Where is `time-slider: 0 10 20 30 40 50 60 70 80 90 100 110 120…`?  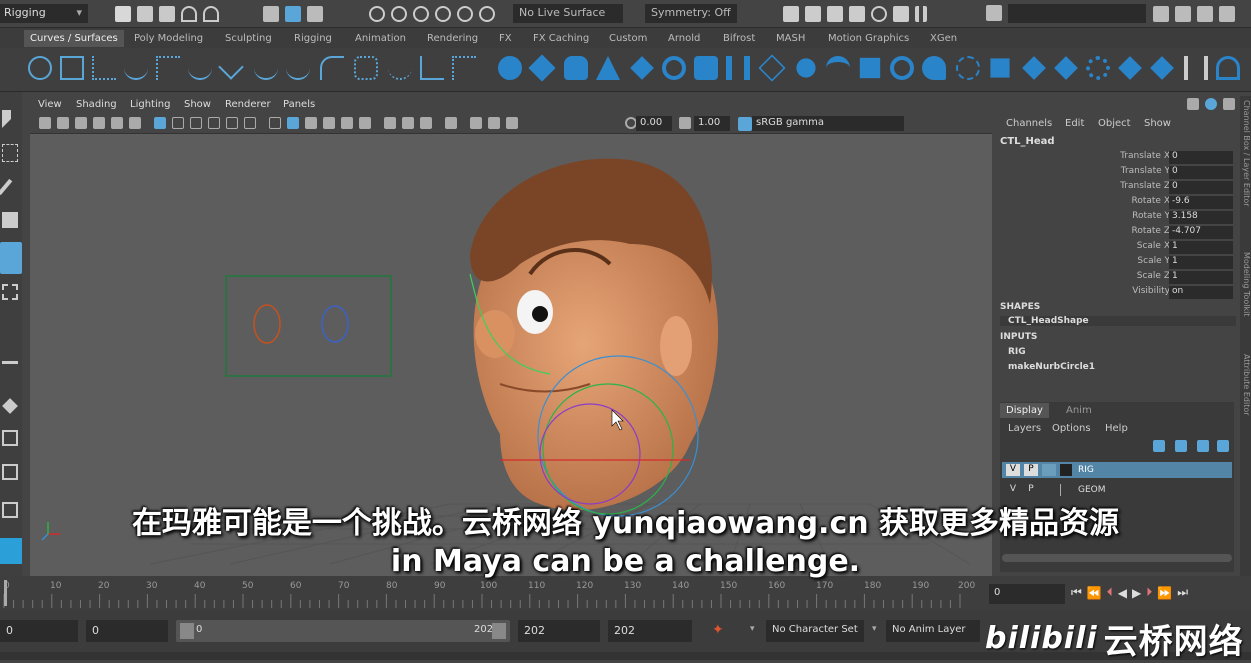
time-slider: 0 10 20 30 40 50 60 70 80 90 100 110 120… is located at coordinates (492, 593).